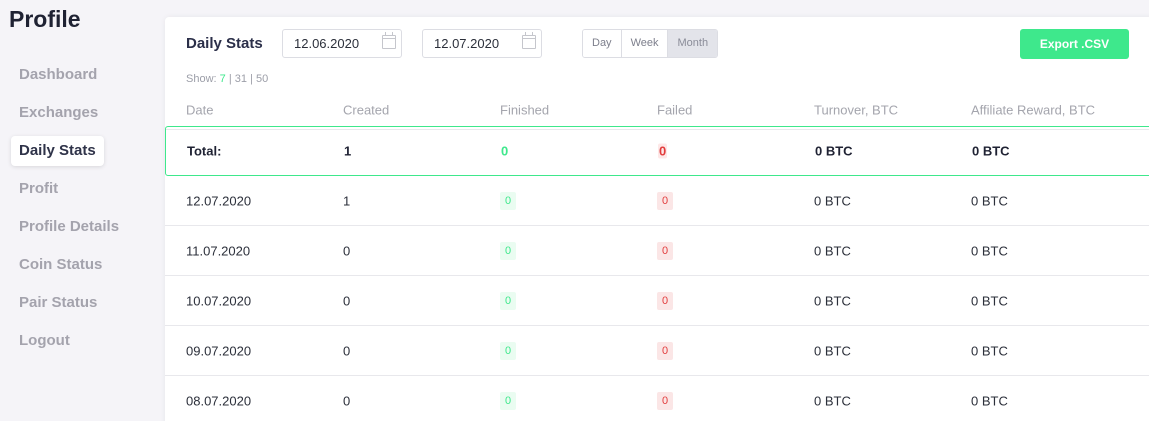 The width and height of the screenshot is (1149, 421). I want to click on panel-title: Daily Stats, so click(224, 43).